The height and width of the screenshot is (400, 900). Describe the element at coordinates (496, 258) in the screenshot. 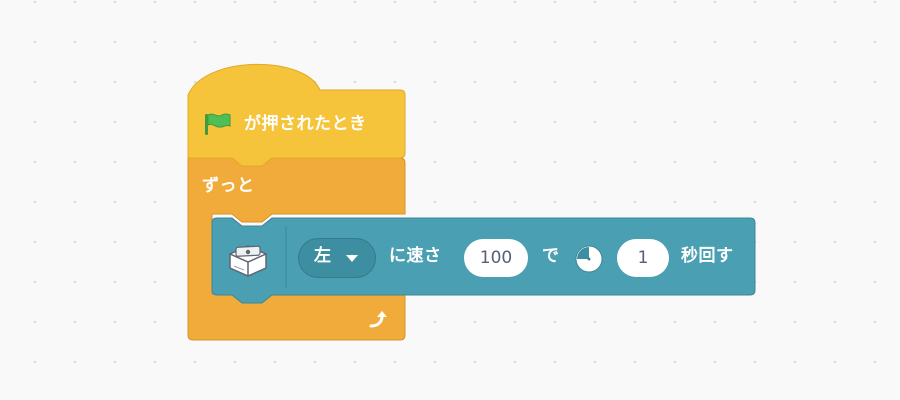

I see `speed-input: 100` at that location.